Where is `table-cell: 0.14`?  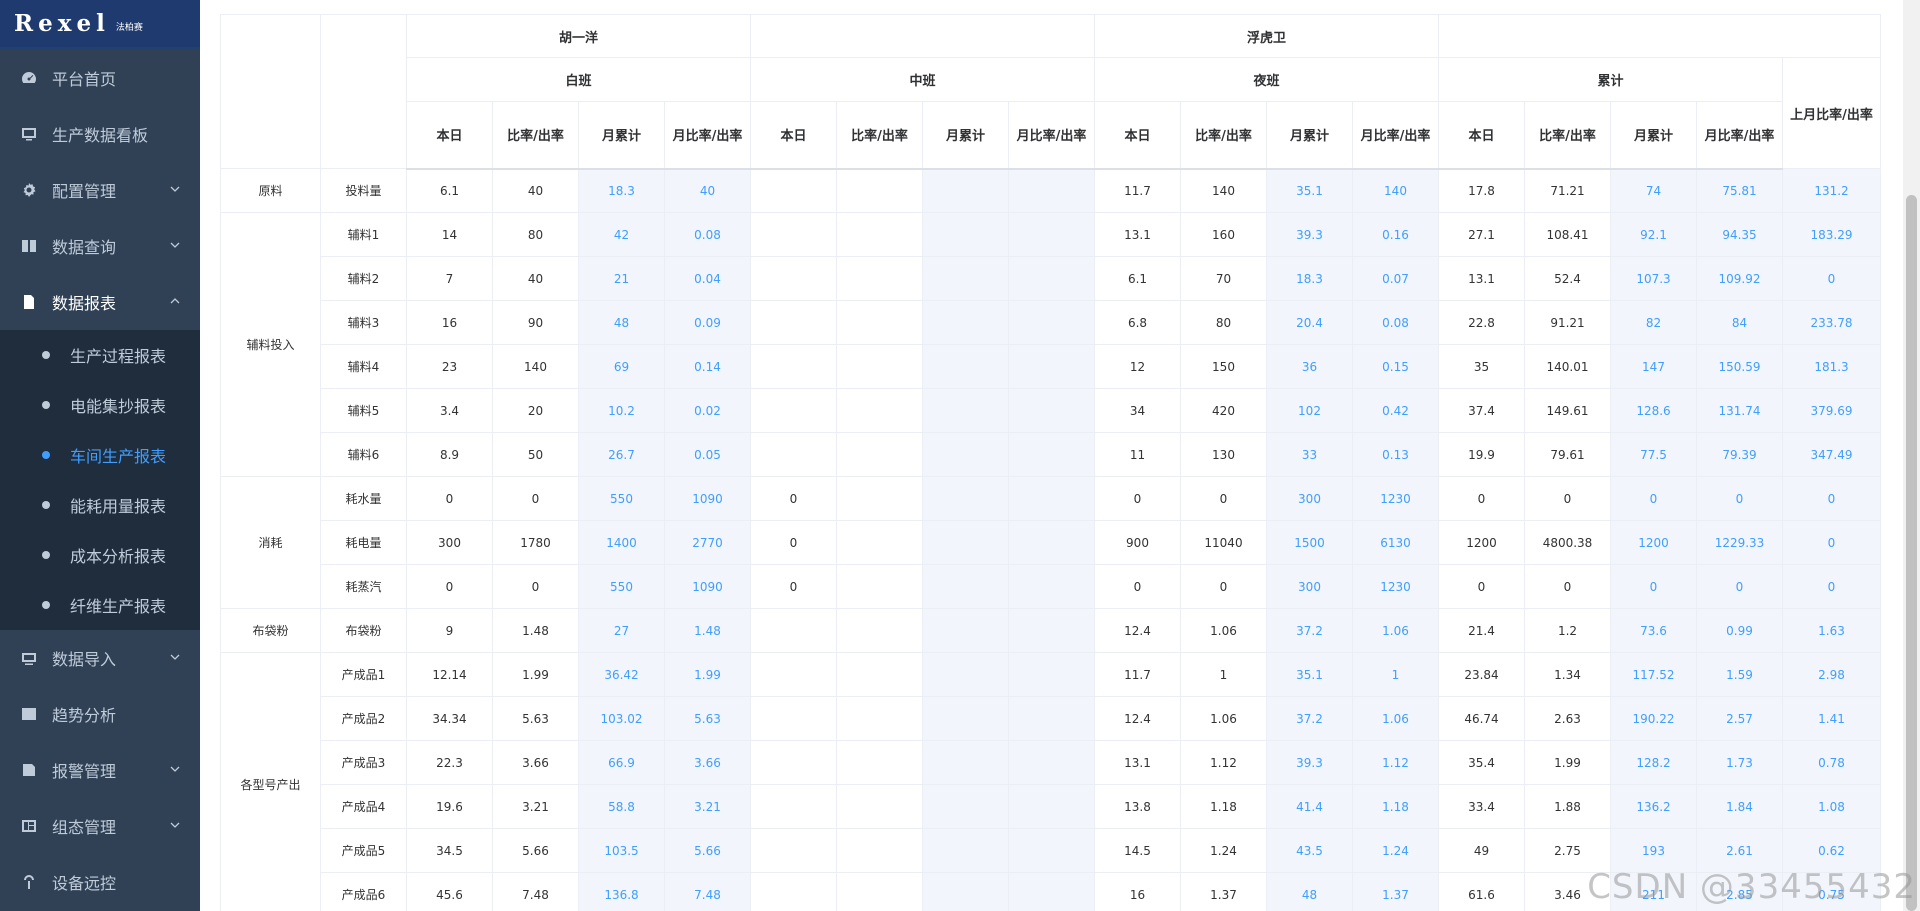
table-cell: 0.14 is located at coordinates (707, 366).